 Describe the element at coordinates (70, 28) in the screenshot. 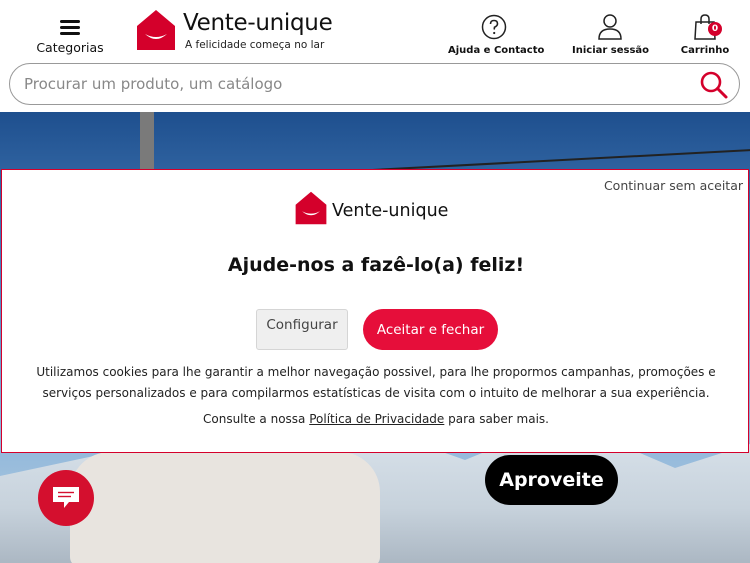

I see `hamburger-icon` at that location.